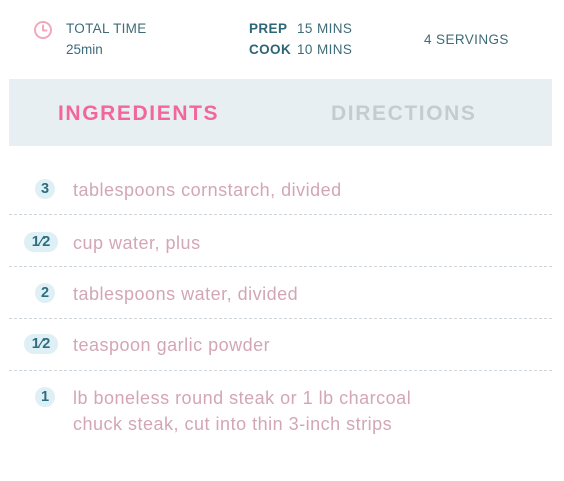 The width and height of the screenshot is (564, 481). I want to click on ingredient-text: cup water, plus, so click(137, 243).